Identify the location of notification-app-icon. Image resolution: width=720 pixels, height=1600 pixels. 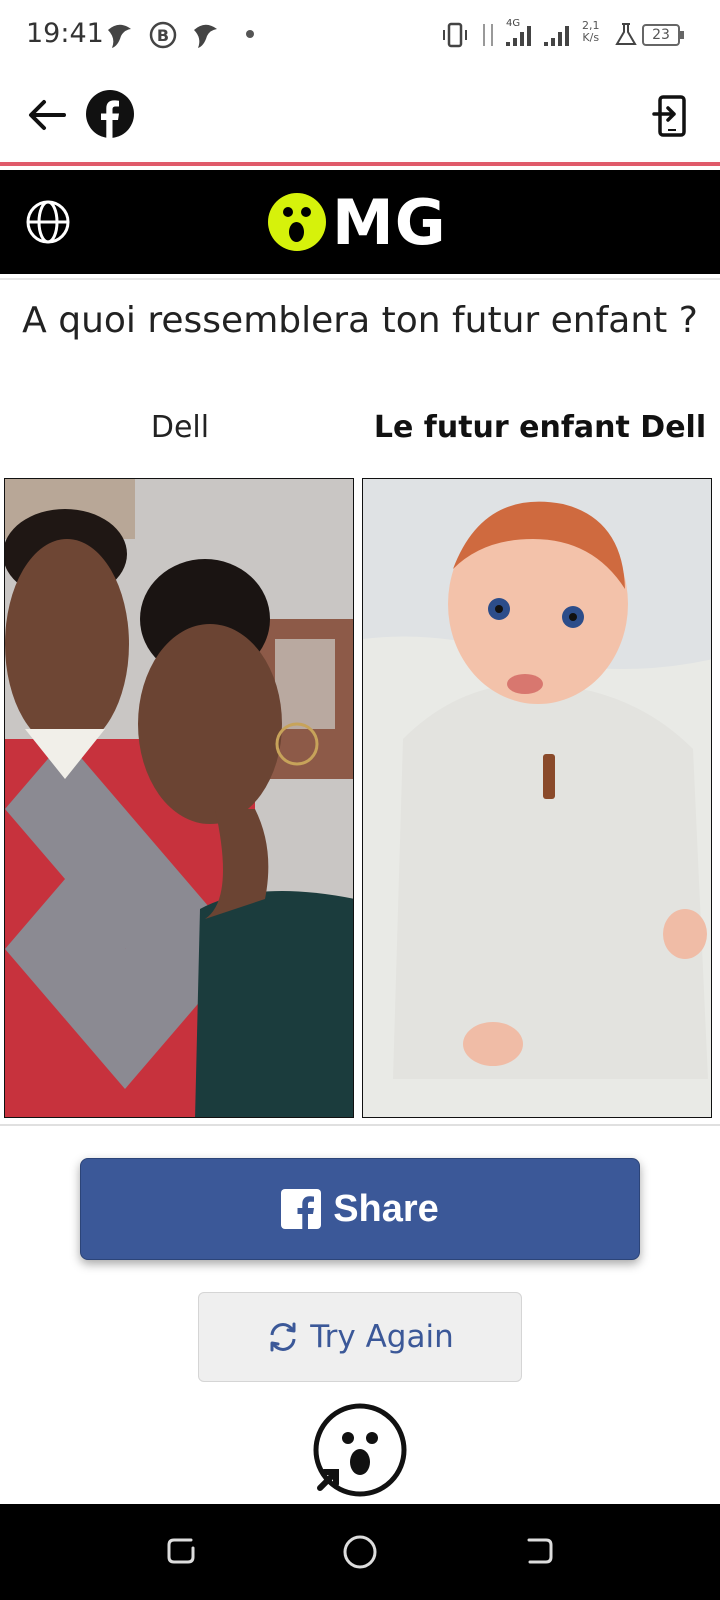
(119, 36).